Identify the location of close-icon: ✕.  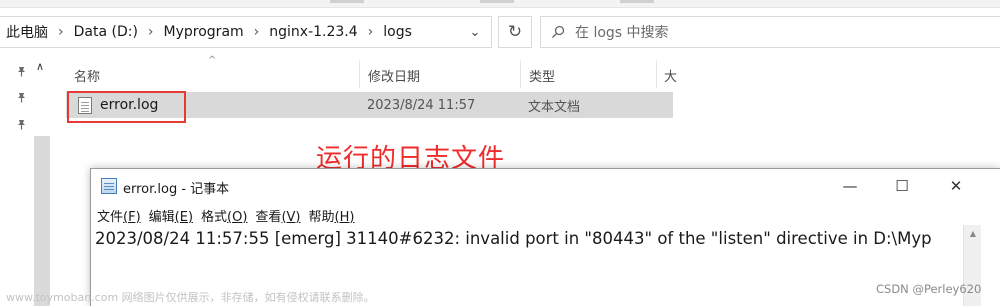
(956, 186).